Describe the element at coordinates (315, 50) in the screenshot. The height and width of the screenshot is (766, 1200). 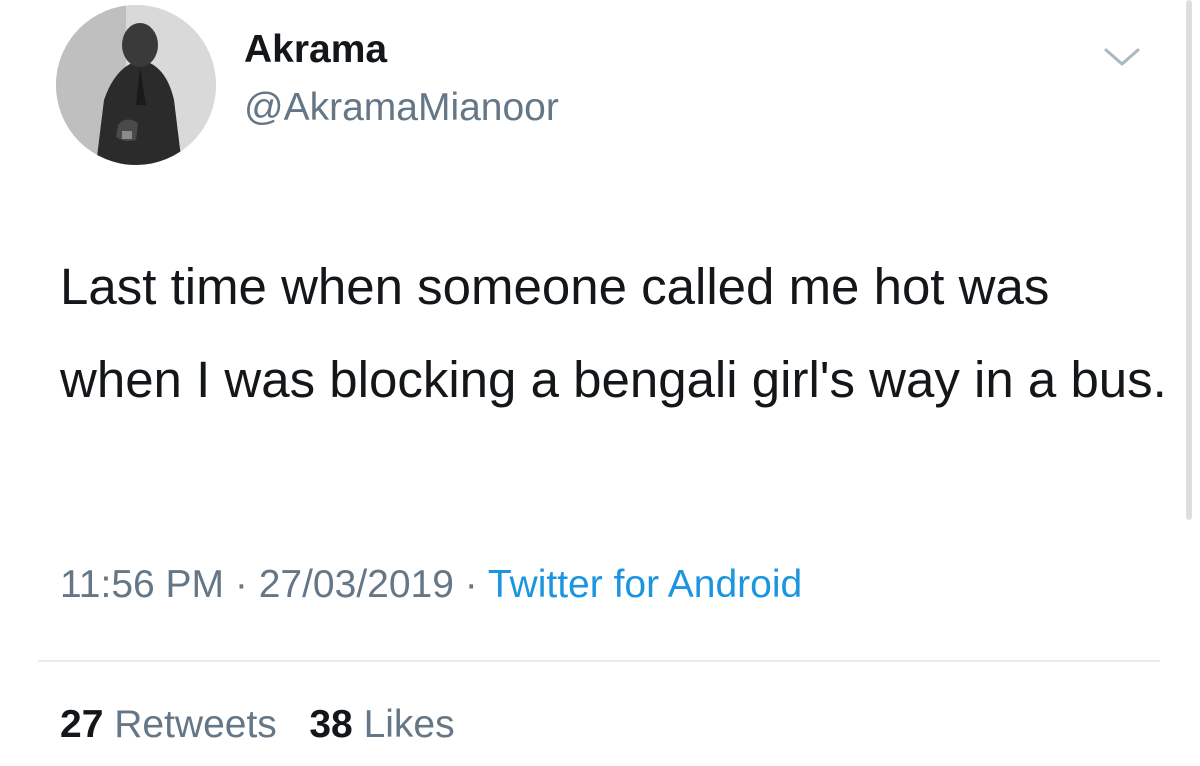
I see `display-name: Akrama` at that location.